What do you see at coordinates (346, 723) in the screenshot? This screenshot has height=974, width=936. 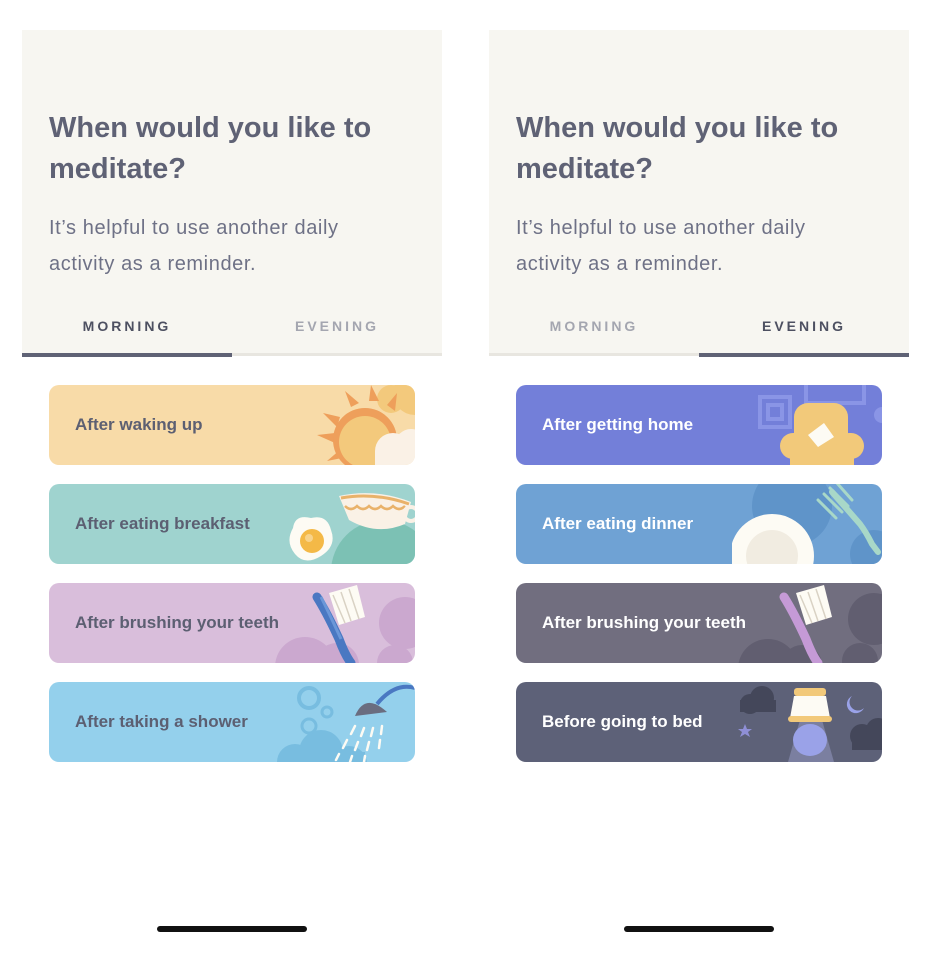 I see `shower-icon` at bounding box center [346, 723].